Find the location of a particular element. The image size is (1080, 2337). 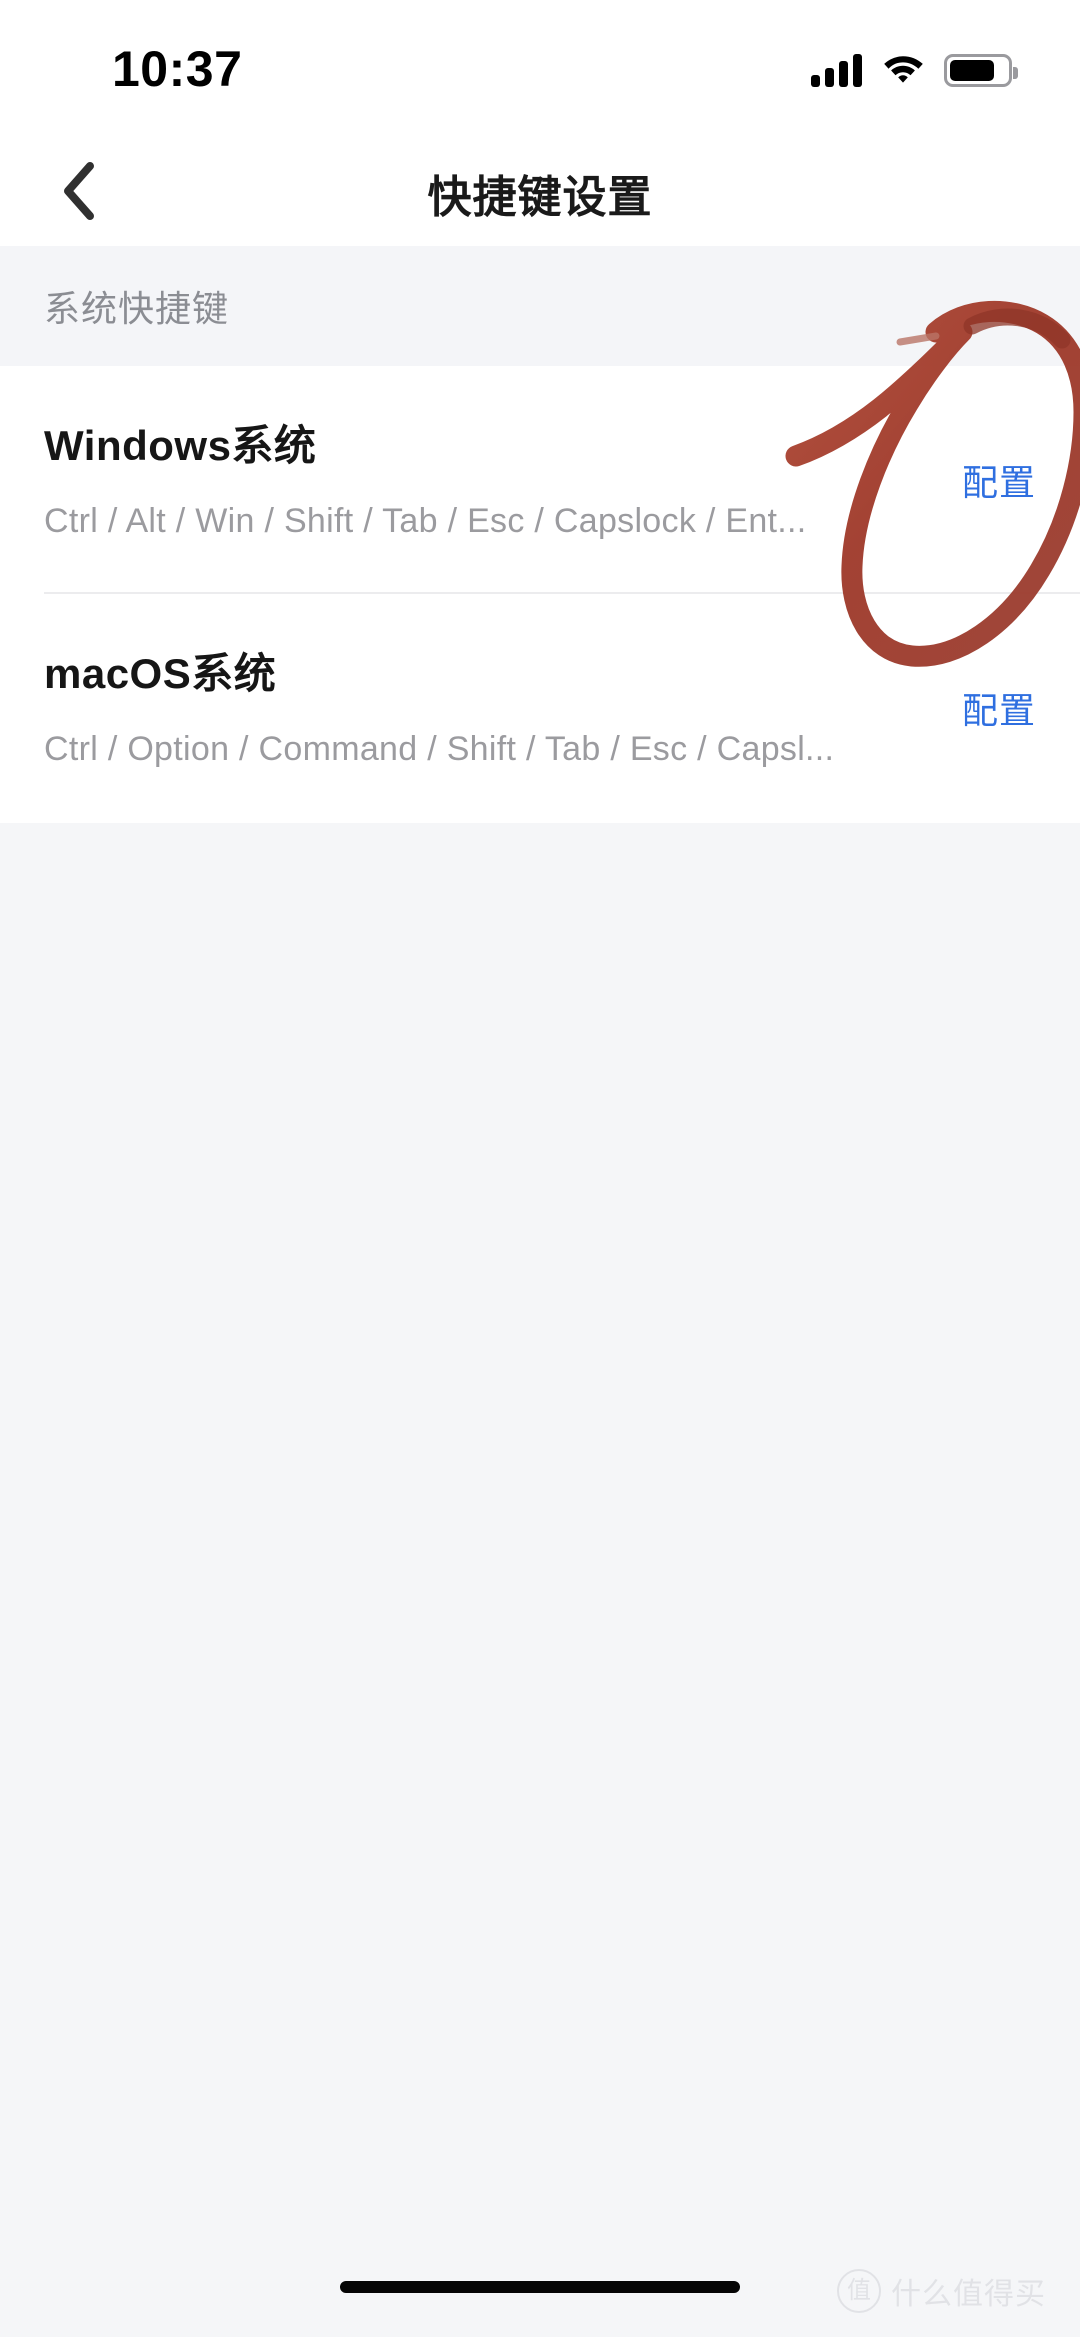

status-bar: 10:37 is located at coordinates (540, 70).